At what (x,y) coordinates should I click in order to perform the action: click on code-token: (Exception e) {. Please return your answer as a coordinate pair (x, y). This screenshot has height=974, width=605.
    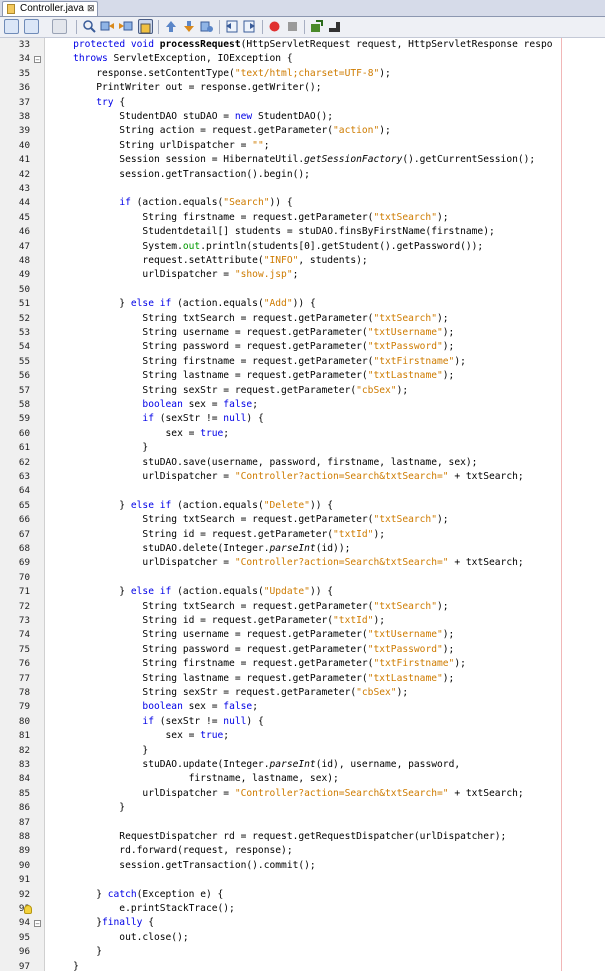
    Looking at the image, I should click on (180, 894).